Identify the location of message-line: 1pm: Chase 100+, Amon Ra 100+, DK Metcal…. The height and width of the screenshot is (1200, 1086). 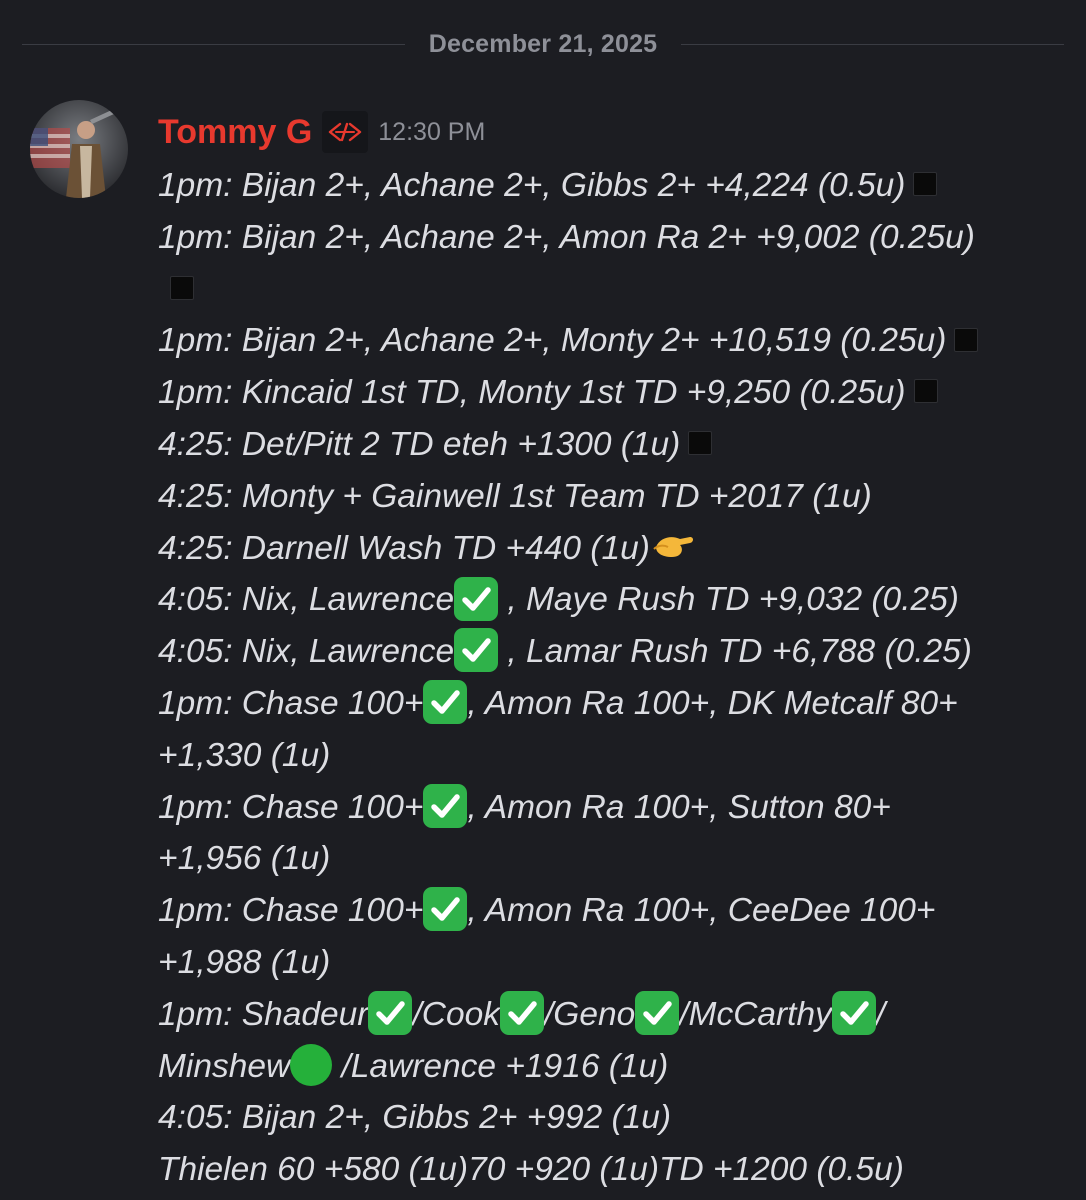
(610, 704).